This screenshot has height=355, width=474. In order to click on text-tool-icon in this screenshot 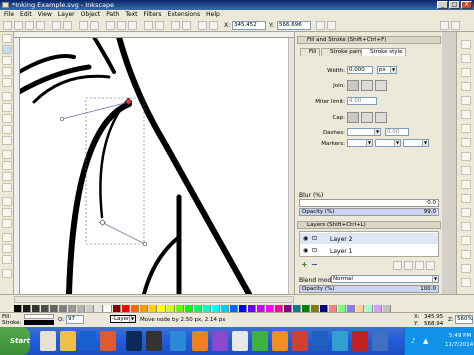, I will do `click(7, 187)`.